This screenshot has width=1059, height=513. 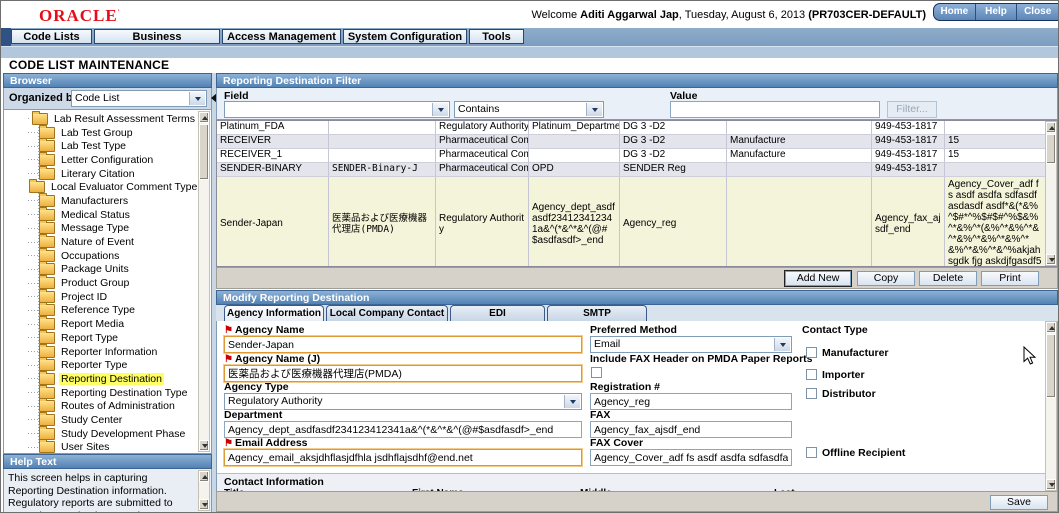 I want to click on sidebar-item-report-media: Report Media, so click(x=100, y=323).